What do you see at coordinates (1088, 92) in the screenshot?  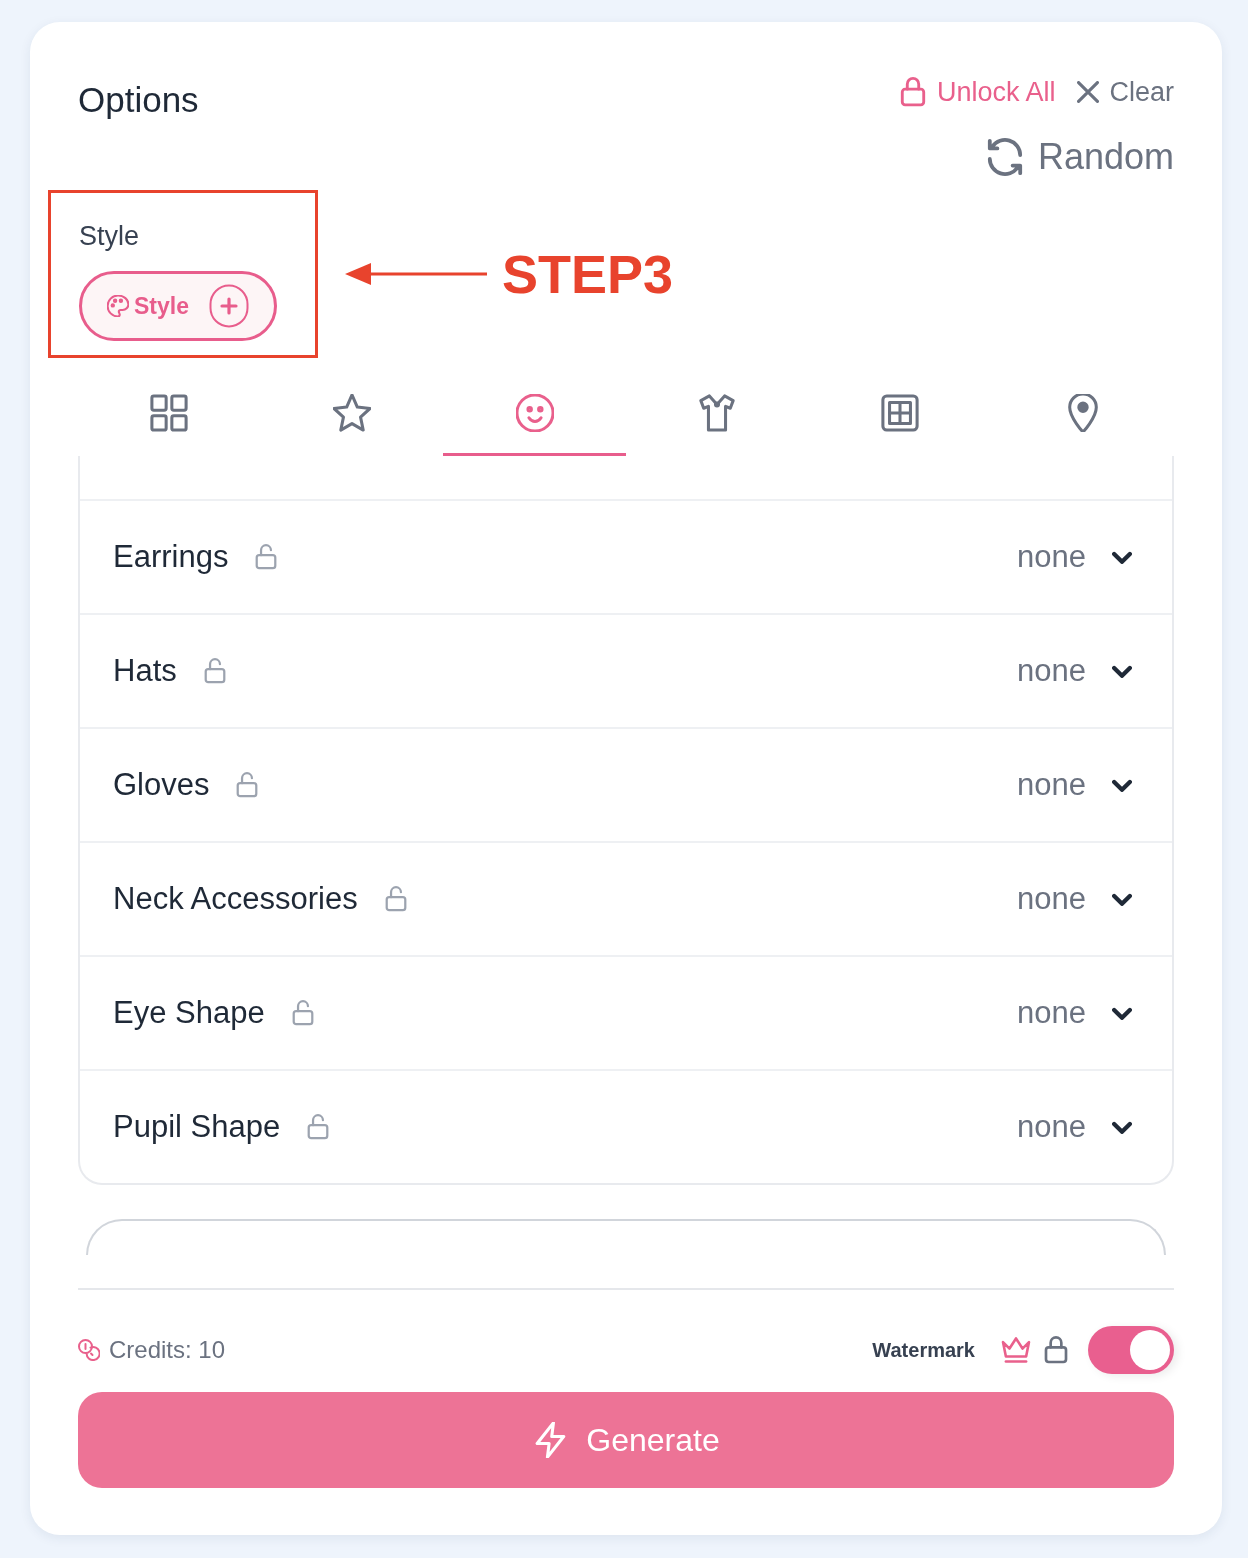 I see `close-icon` at bounding box center [1088, 92].